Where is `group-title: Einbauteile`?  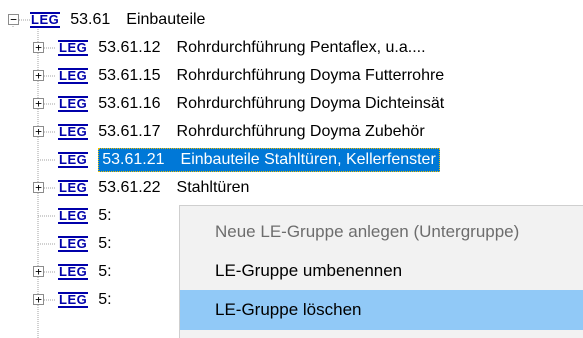 group-title: Einbauteile is located at coordinates (166, 19).